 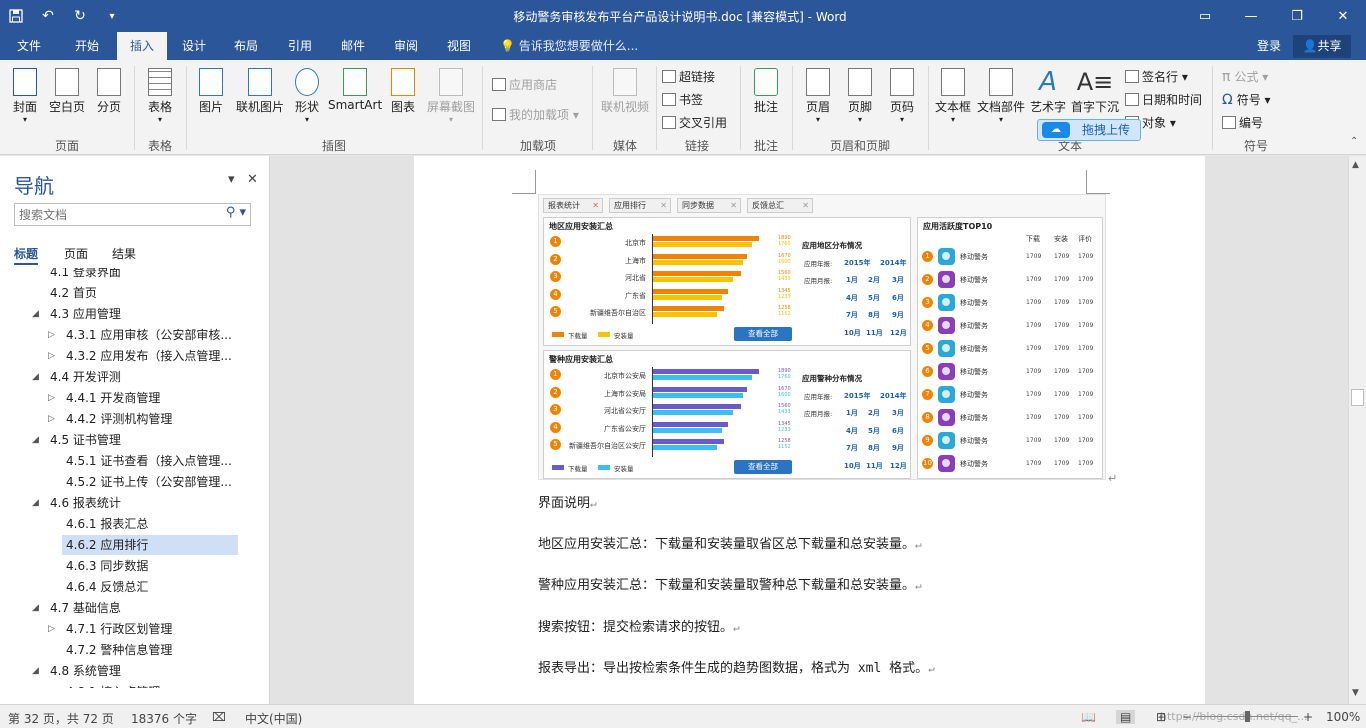 What do you see at coordinates (273, 718) in the screenshot?
I see `language-indicator: 中文(中国)` at bounding box center [273, 718].